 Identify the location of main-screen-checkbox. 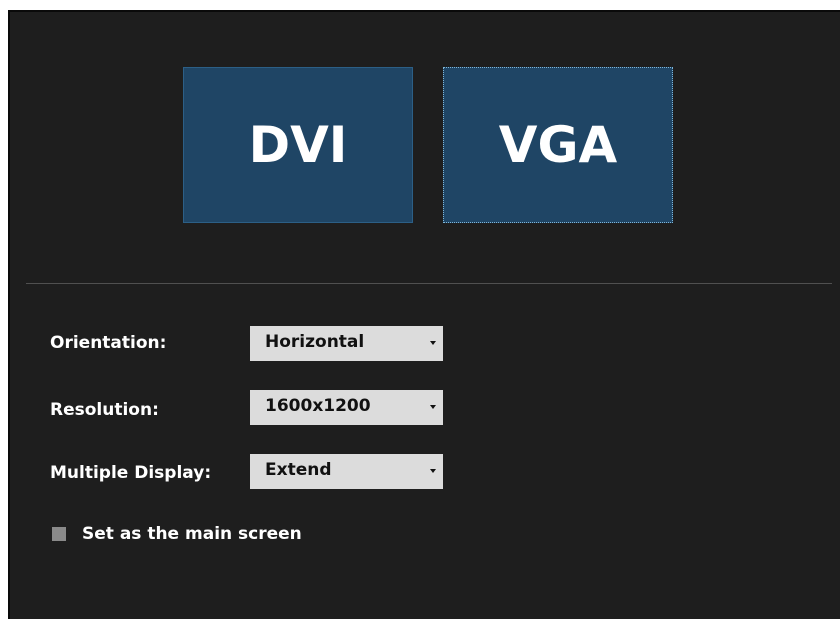
(59, 534).